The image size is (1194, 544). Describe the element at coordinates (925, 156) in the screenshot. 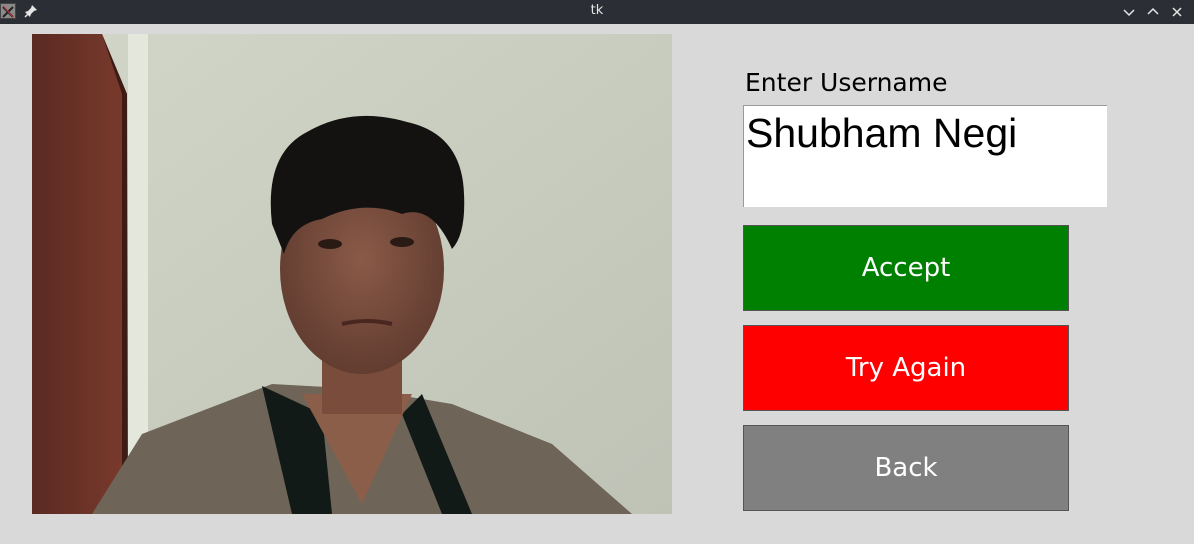

I see `username-input: Shubham Negi` at that location.